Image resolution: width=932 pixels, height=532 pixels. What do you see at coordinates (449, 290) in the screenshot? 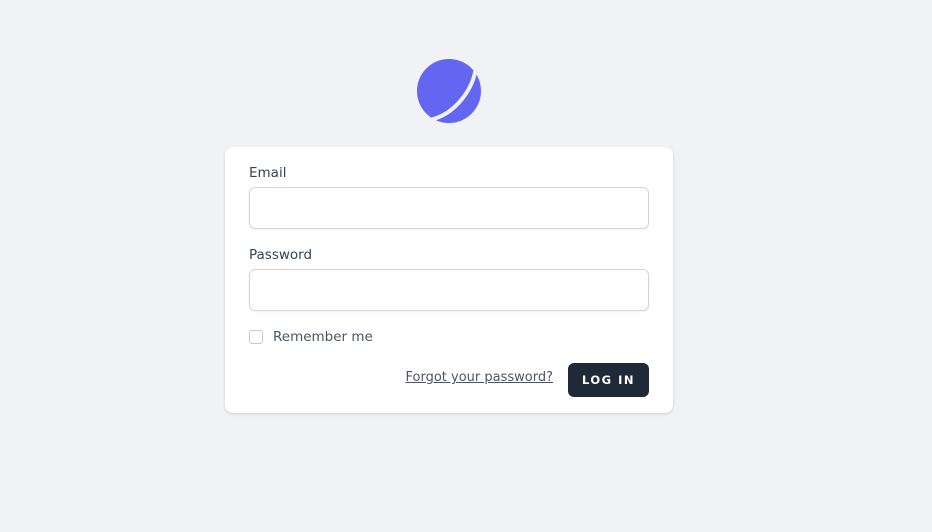
I see `password-input` at bounding box center [449, 290].